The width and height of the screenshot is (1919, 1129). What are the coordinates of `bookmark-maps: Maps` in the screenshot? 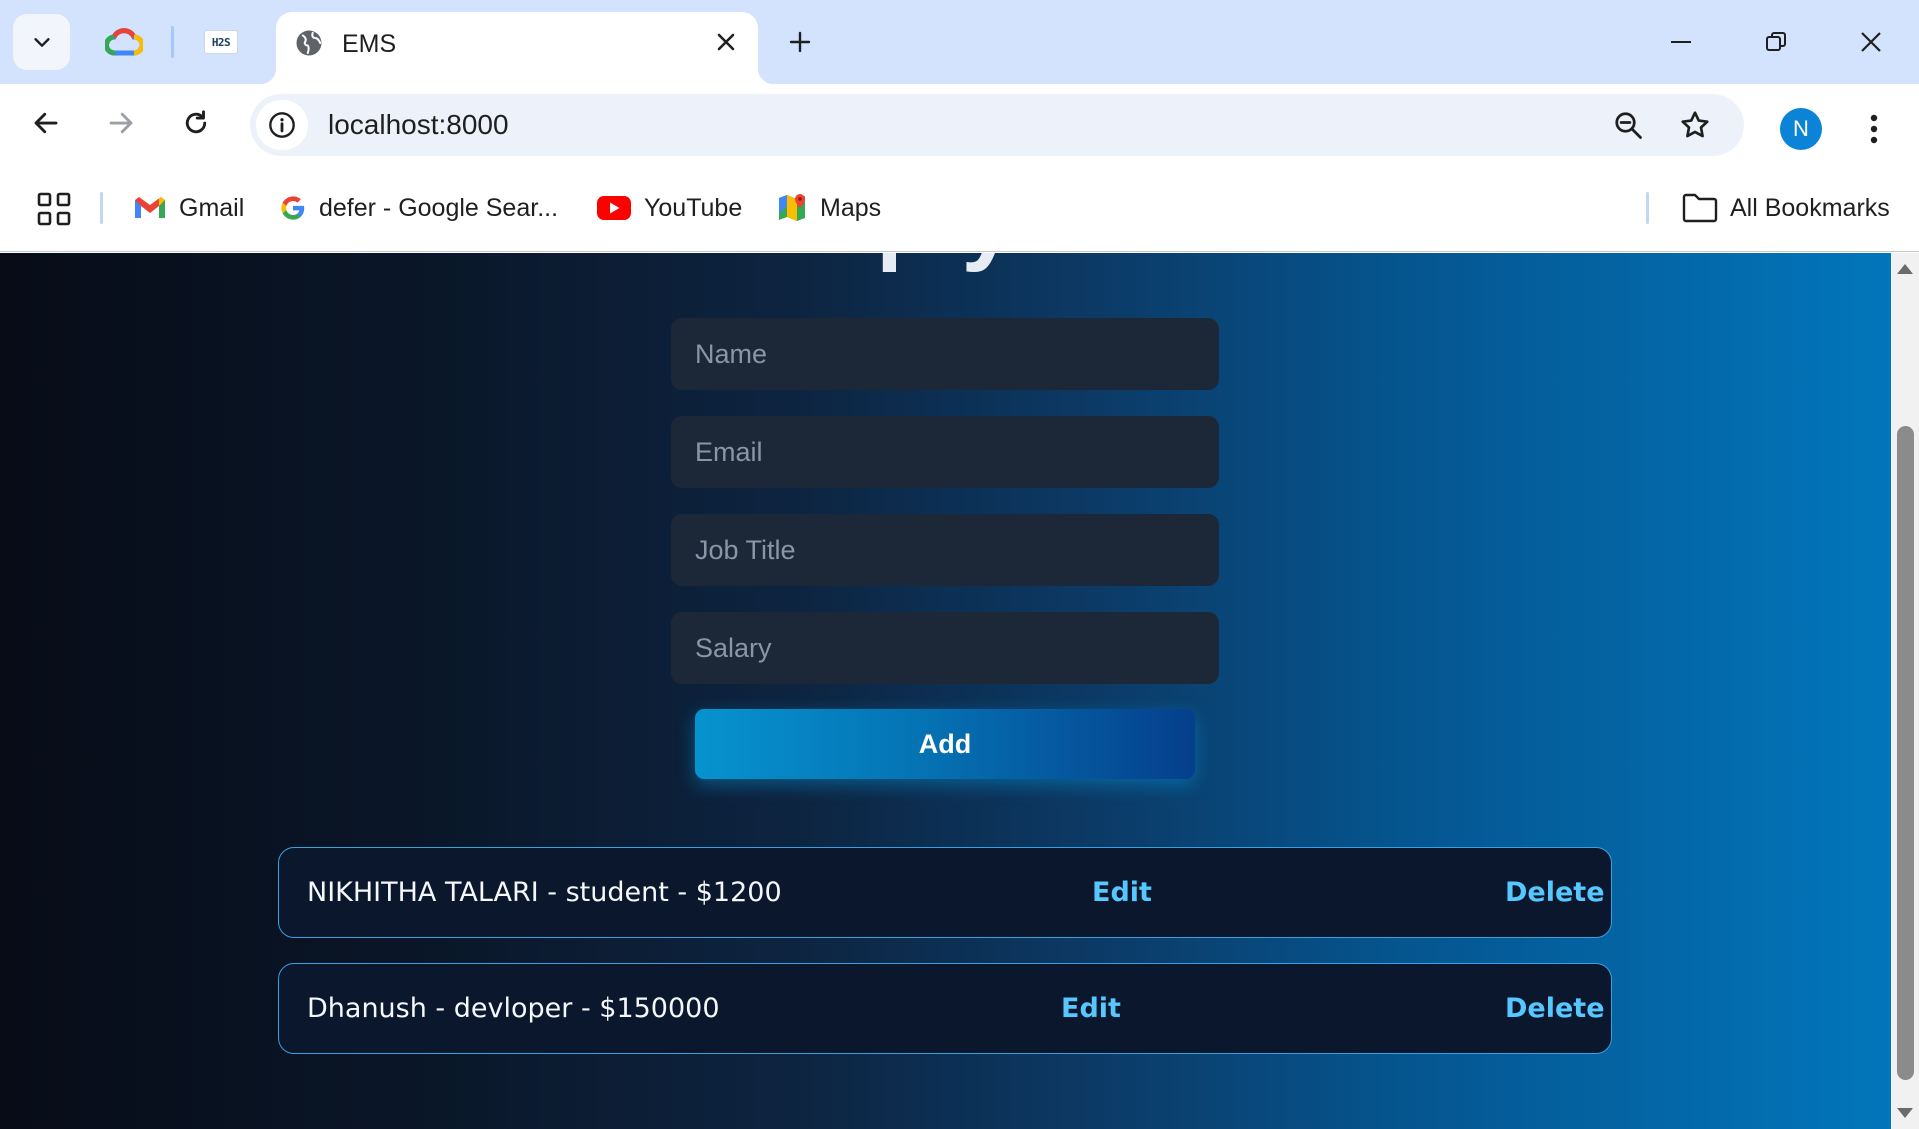 It's located at (828, 208).